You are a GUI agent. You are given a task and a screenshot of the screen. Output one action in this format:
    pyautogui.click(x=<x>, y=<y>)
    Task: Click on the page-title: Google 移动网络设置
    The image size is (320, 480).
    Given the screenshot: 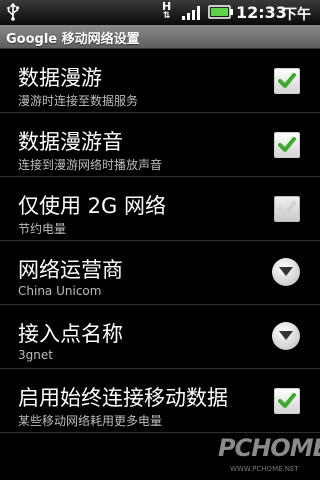 What is the action you would take?
    pyautogui.click(x=73, y=39)
    